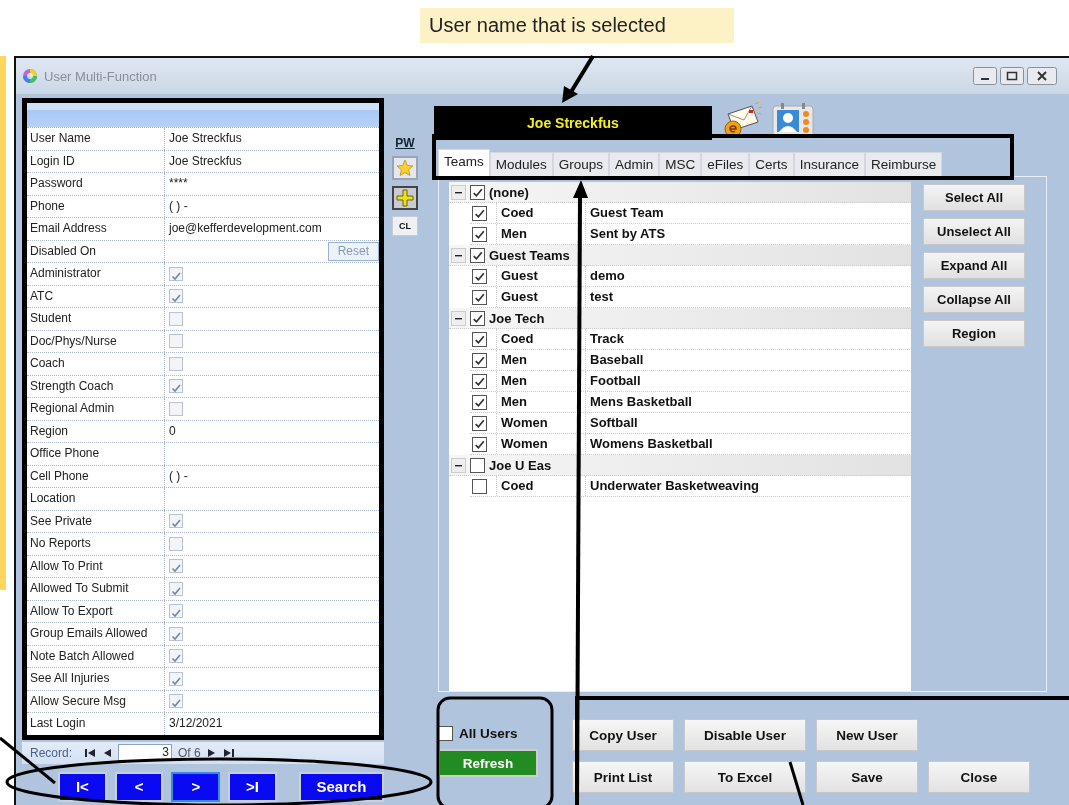 The image size is (1069, 805). What do you see at coordinates (96, 499) in the screenshot?
I see `property-label: Location` at bounding box center [96, 499].